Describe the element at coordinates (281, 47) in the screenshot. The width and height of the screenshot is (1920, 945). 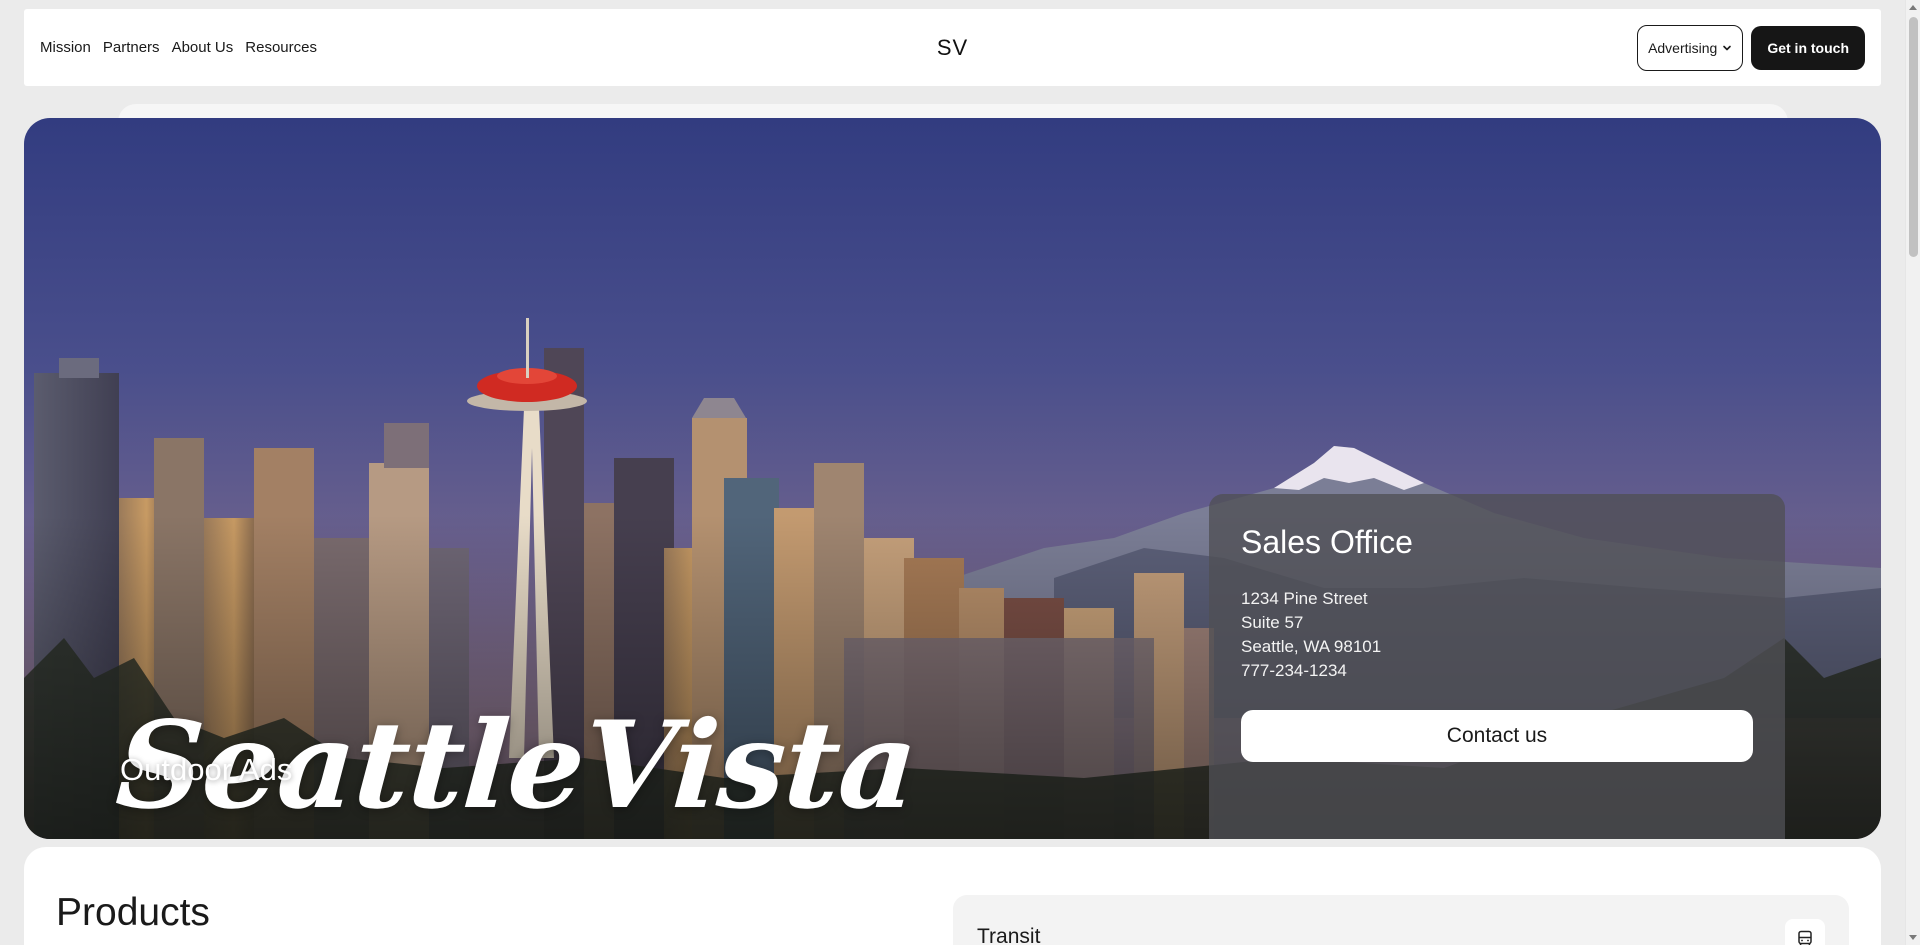
I see `nav-link-resources: Resources` at that location.